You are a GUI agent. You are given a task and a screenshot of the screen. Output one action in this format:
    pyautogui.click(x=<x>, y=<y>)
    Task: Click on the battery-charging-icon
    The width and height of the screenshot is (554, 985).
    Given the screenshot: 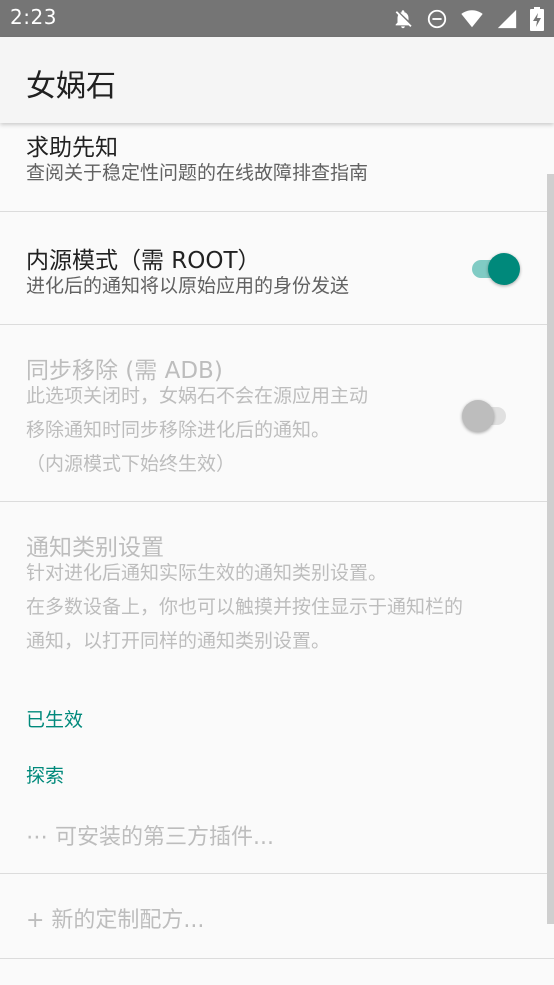 What is the action you would take?
    pyautogui.click(x=537, y=19)
    